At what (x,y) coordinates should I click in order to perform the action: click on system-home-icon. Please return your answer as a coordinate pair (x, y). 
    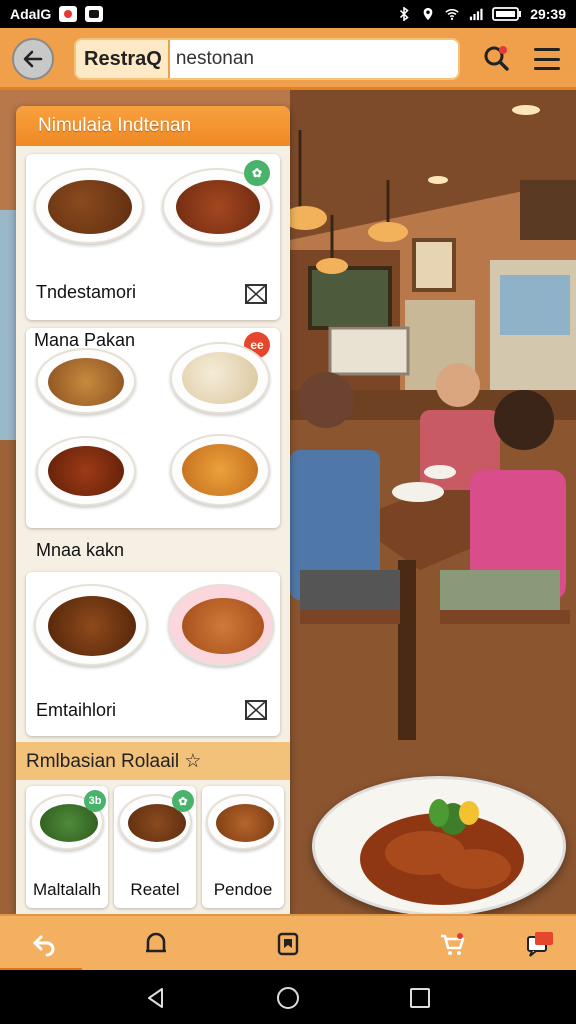
    Looking at the image, I should click on (288, 998).